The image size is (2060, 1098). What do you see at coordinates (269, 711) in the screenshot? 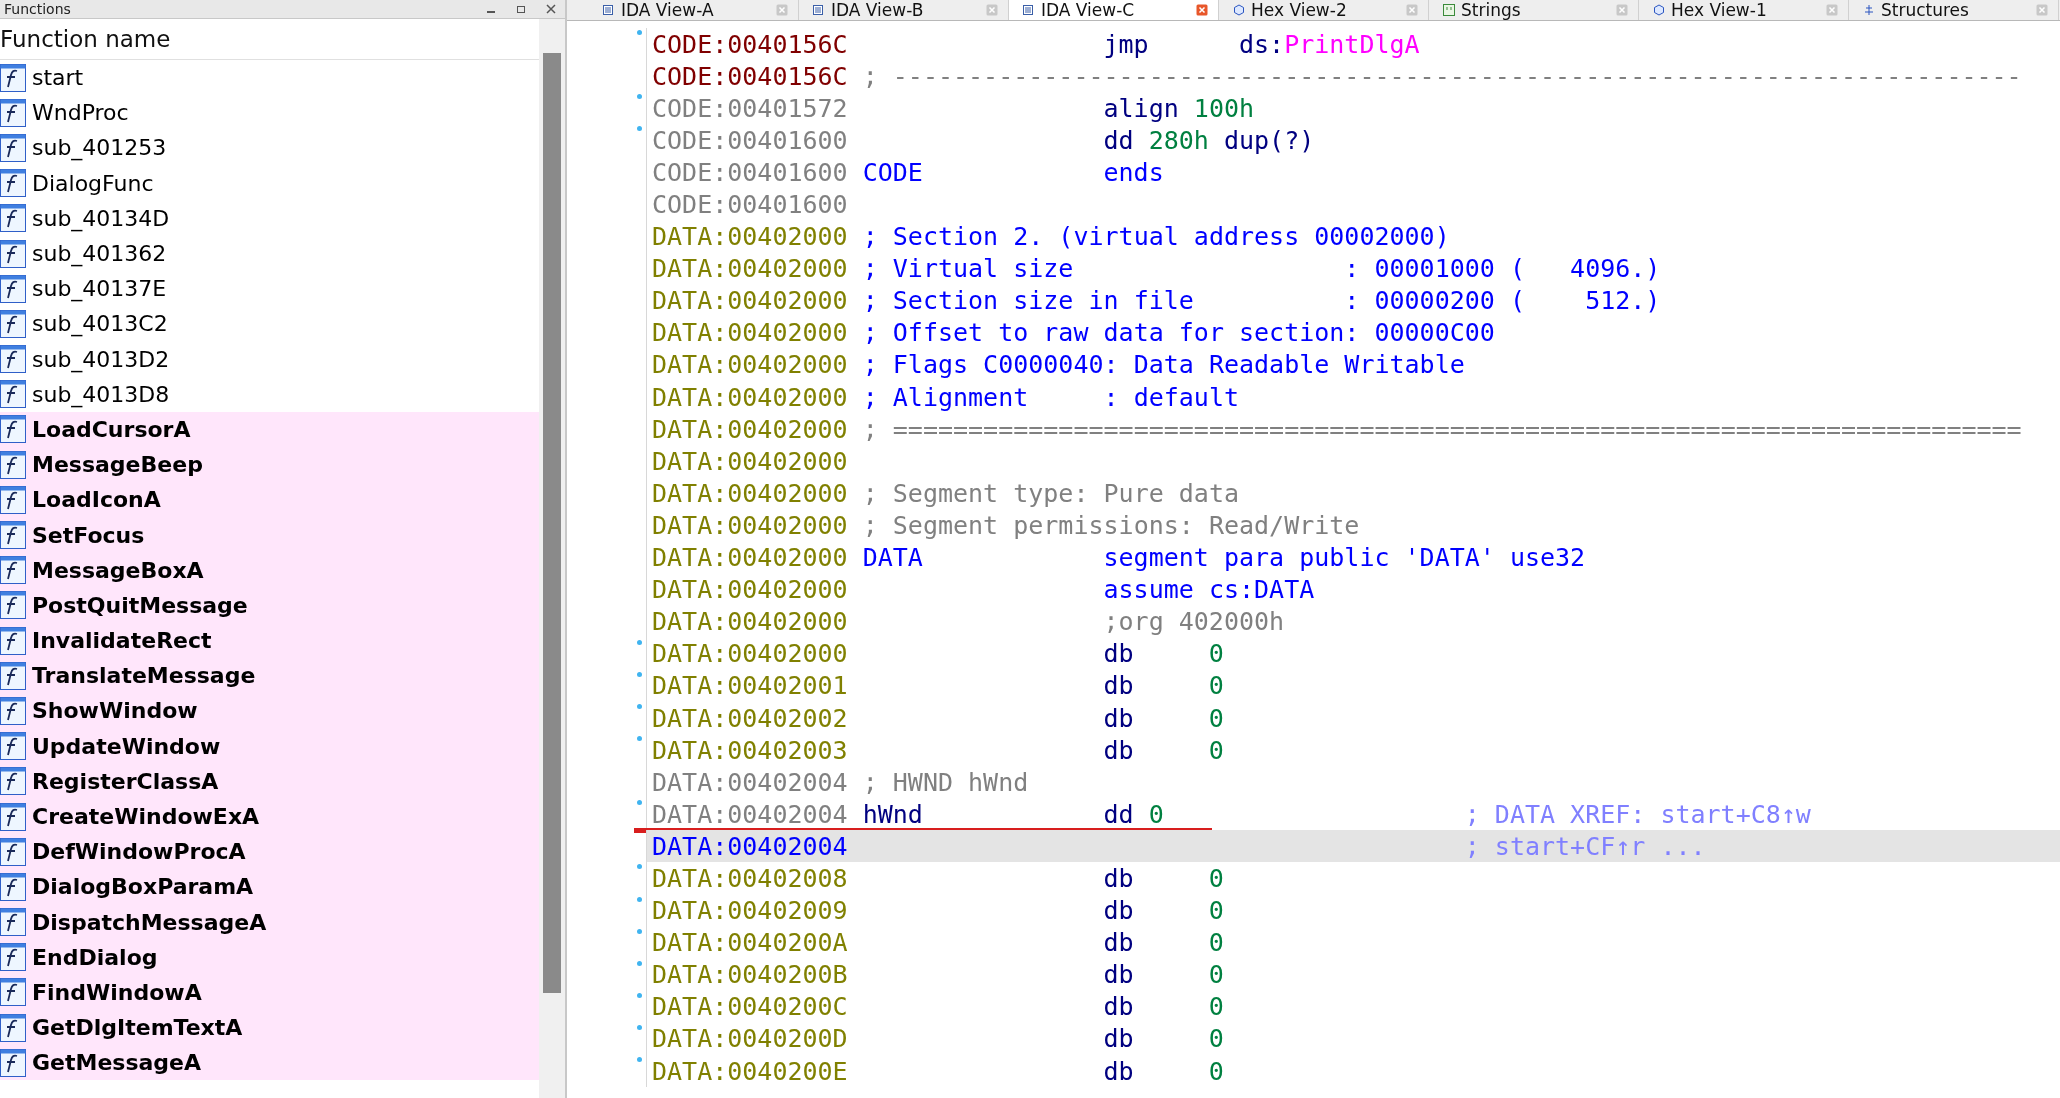
I see `function-row: ShowWindow` at bounding box center [269, 711].